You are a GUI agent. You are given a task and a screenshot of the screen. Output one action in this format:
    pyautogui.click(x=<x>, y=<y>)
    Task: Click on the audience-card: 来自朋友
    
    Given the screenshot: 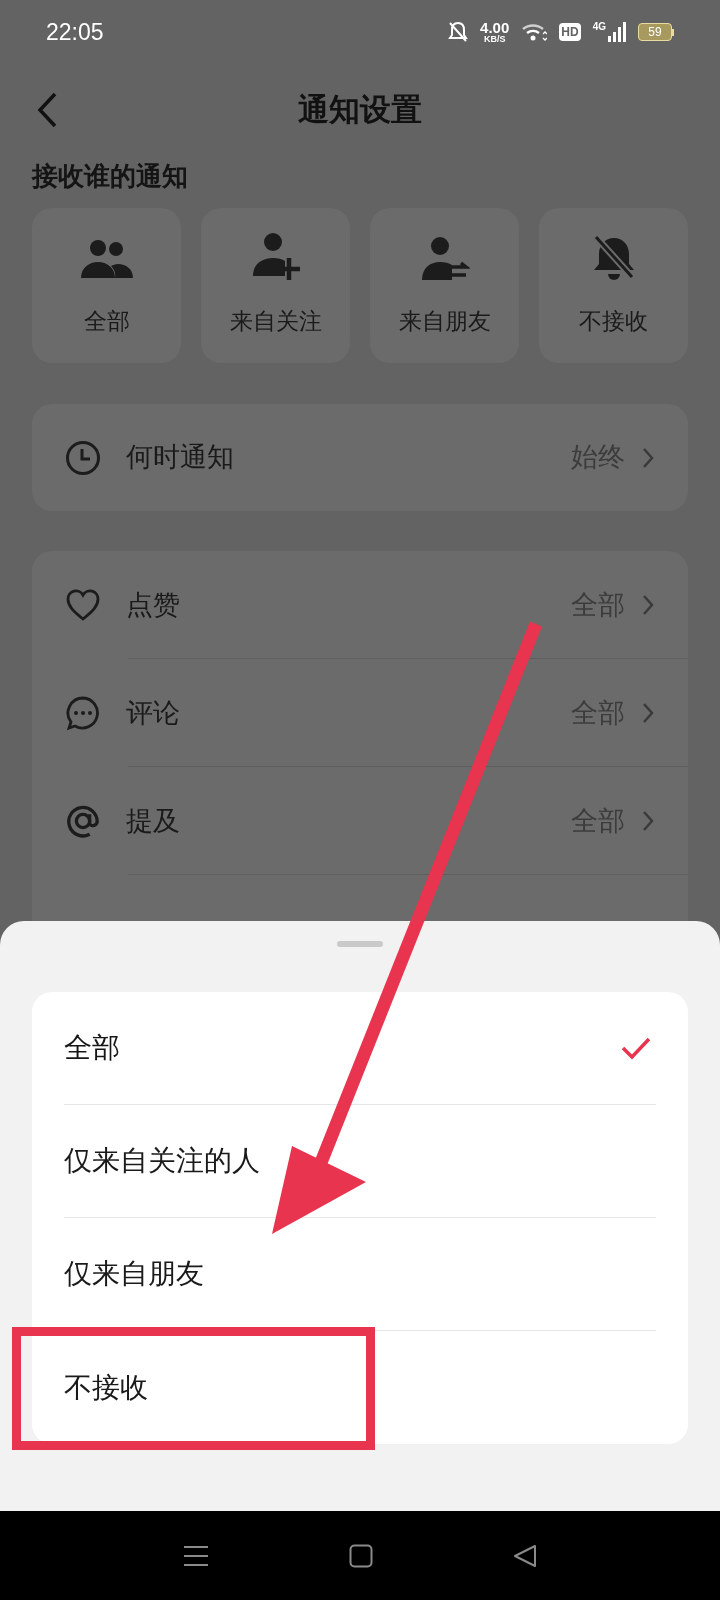 What is the action you would take?
    pyautogui.click(x=444, y=285)
    